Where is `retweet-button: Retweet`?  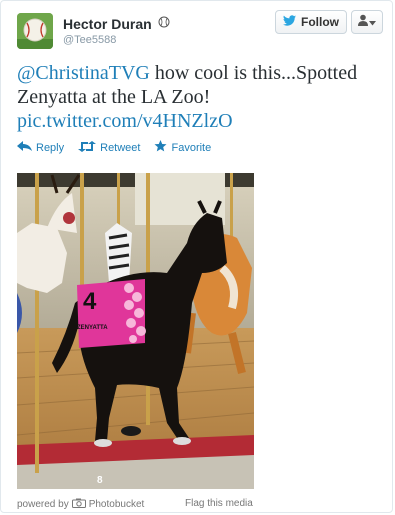 retweet-button: Retweet is located at coordinates (109, 147).